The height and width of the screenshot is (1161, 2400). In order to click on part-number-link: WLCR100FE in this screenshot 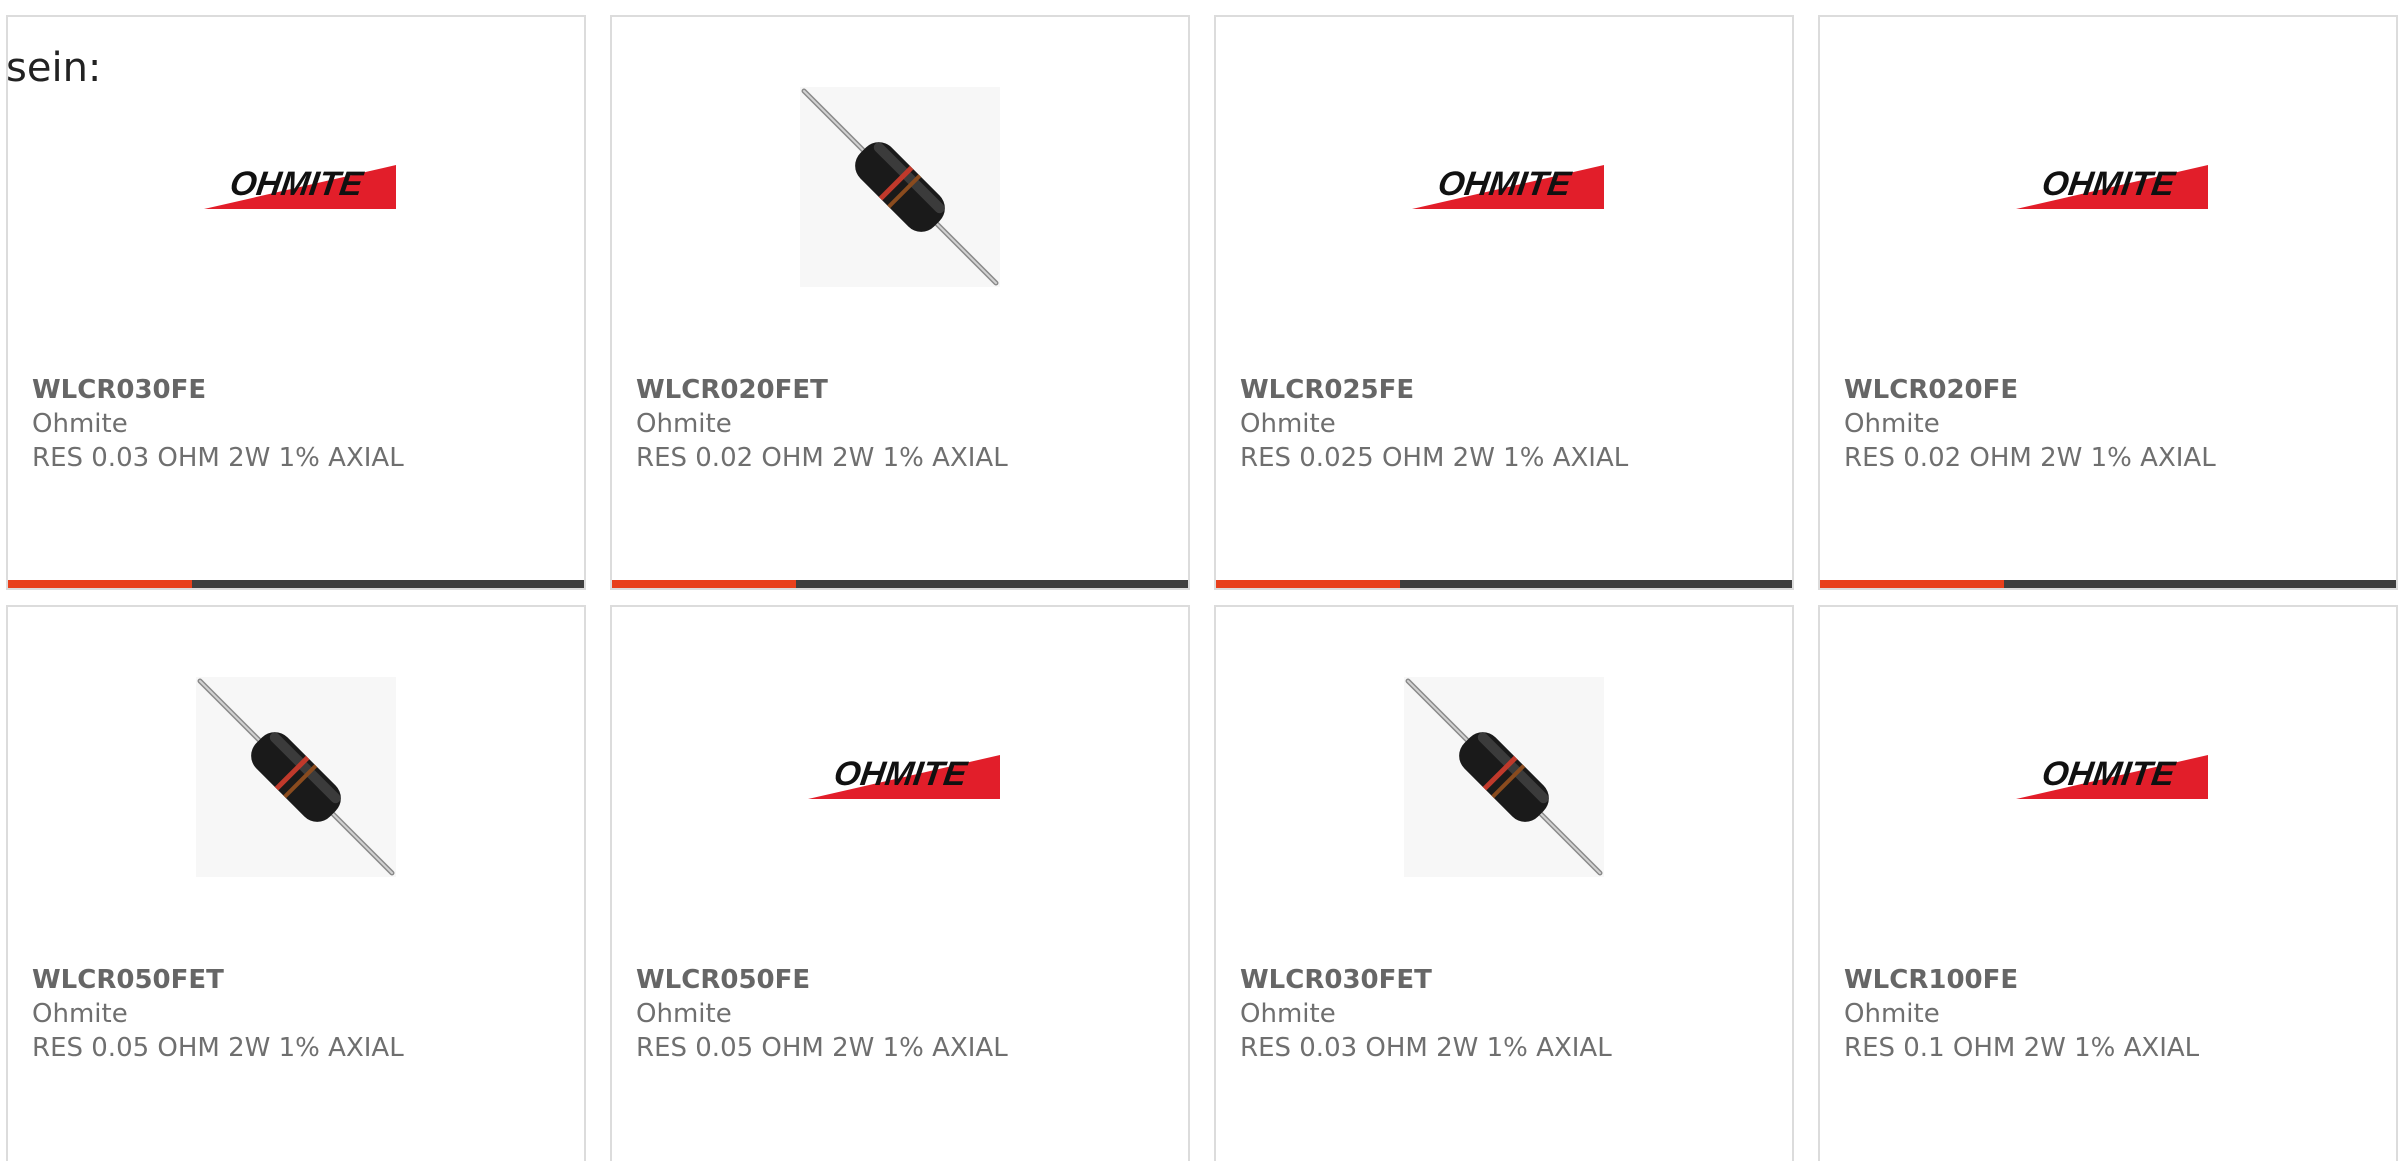, I will do `click(2114, 980)`.